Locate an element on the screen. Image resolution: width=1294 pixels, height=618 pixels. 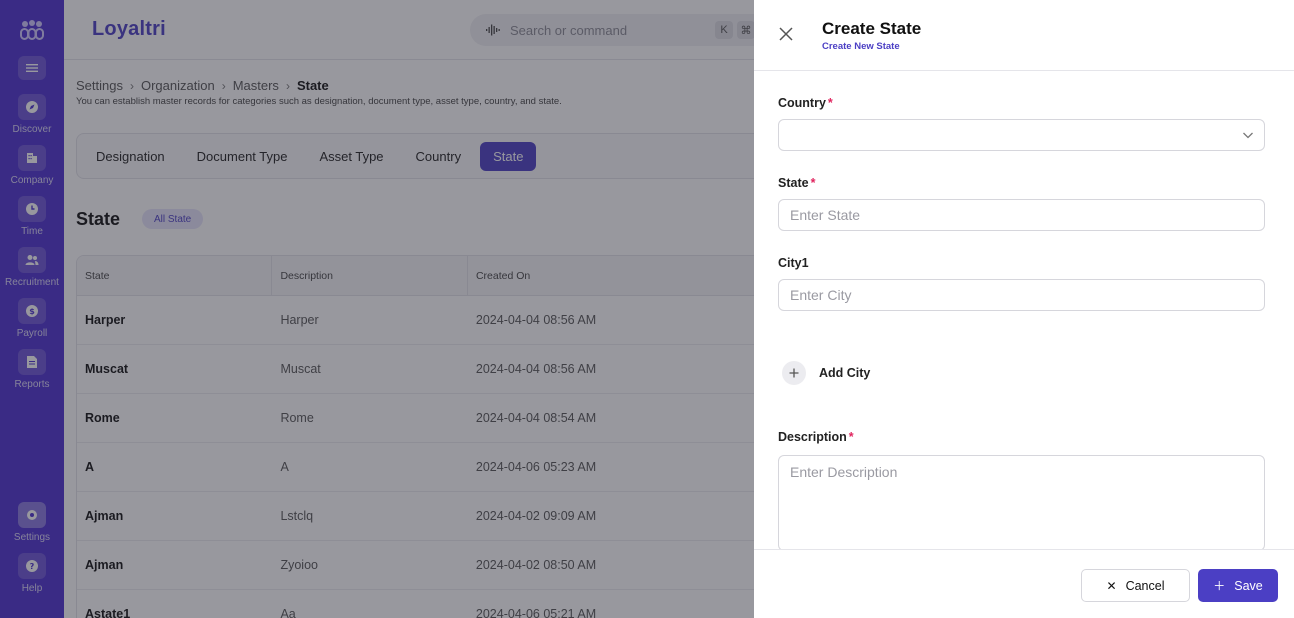
close-icon is located at coordinates (786, 34).